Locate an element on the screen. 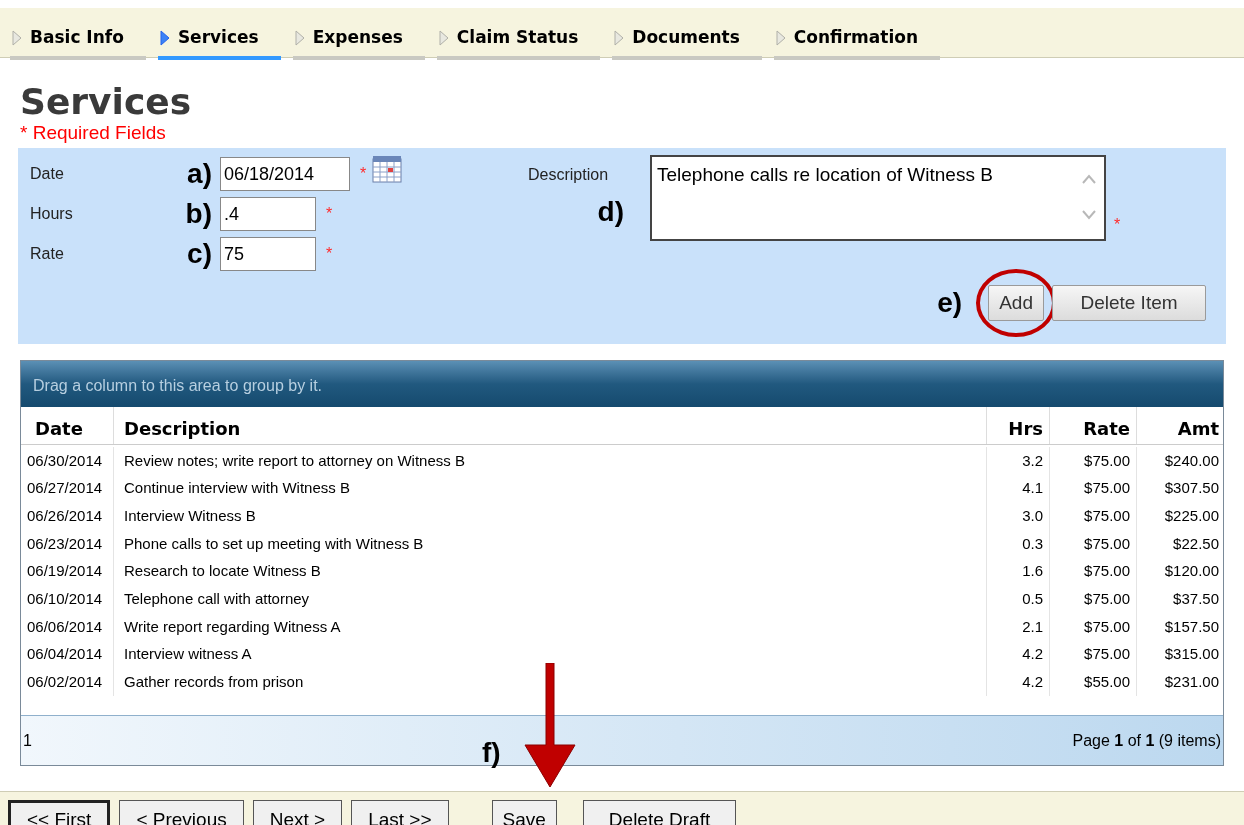  nav-button: < Previous is located at coordinates (181, 812).